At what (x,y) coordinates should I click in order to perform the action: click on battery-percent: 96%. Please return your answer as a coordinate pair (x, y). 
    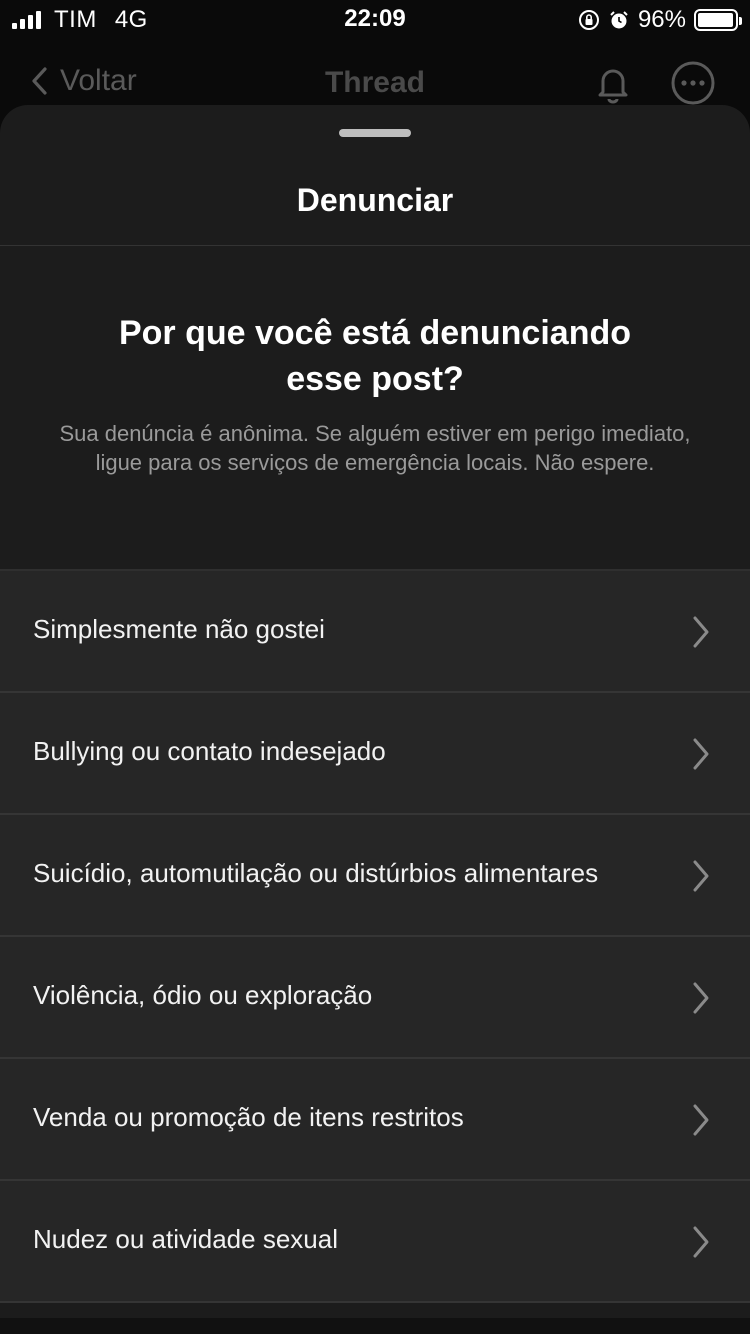
    Looking at the image, I should click on (661, 19).